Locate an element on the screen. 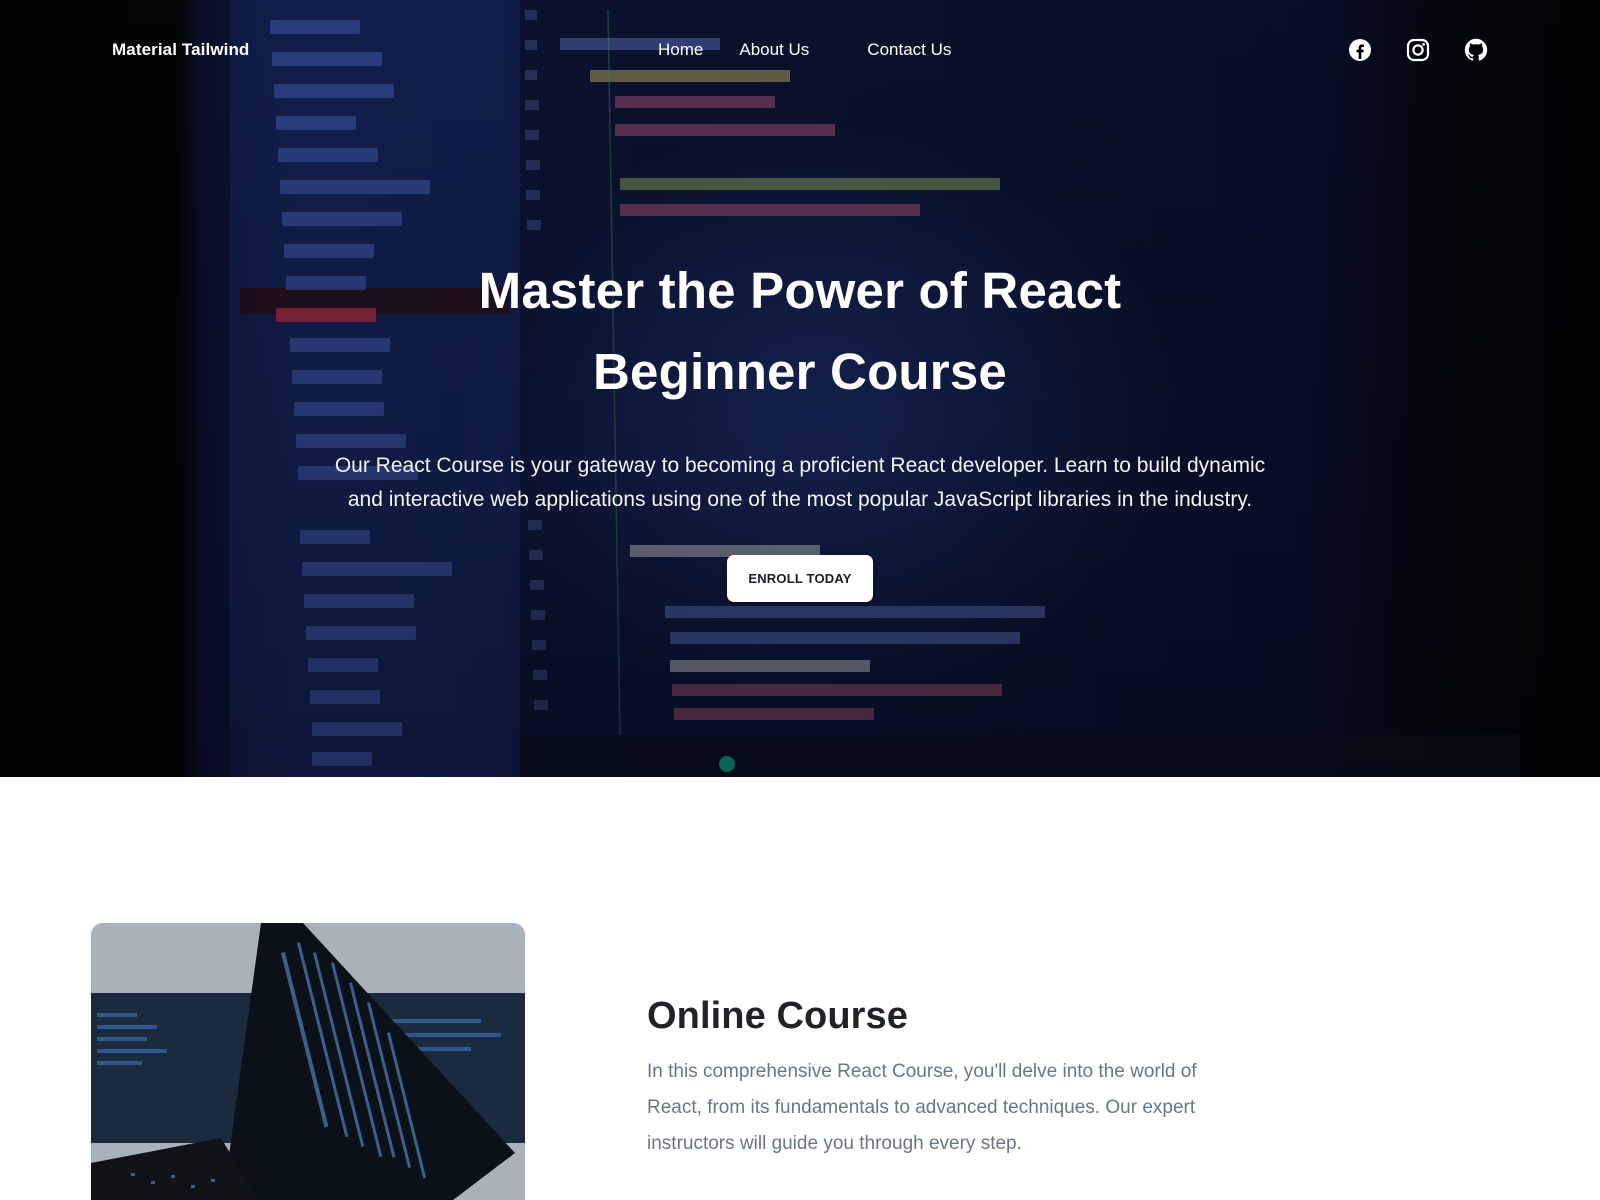 This screenshot has width=1600, height=1200. nav-links: Home About Us Contact Us is located at coordinates (804, 50).